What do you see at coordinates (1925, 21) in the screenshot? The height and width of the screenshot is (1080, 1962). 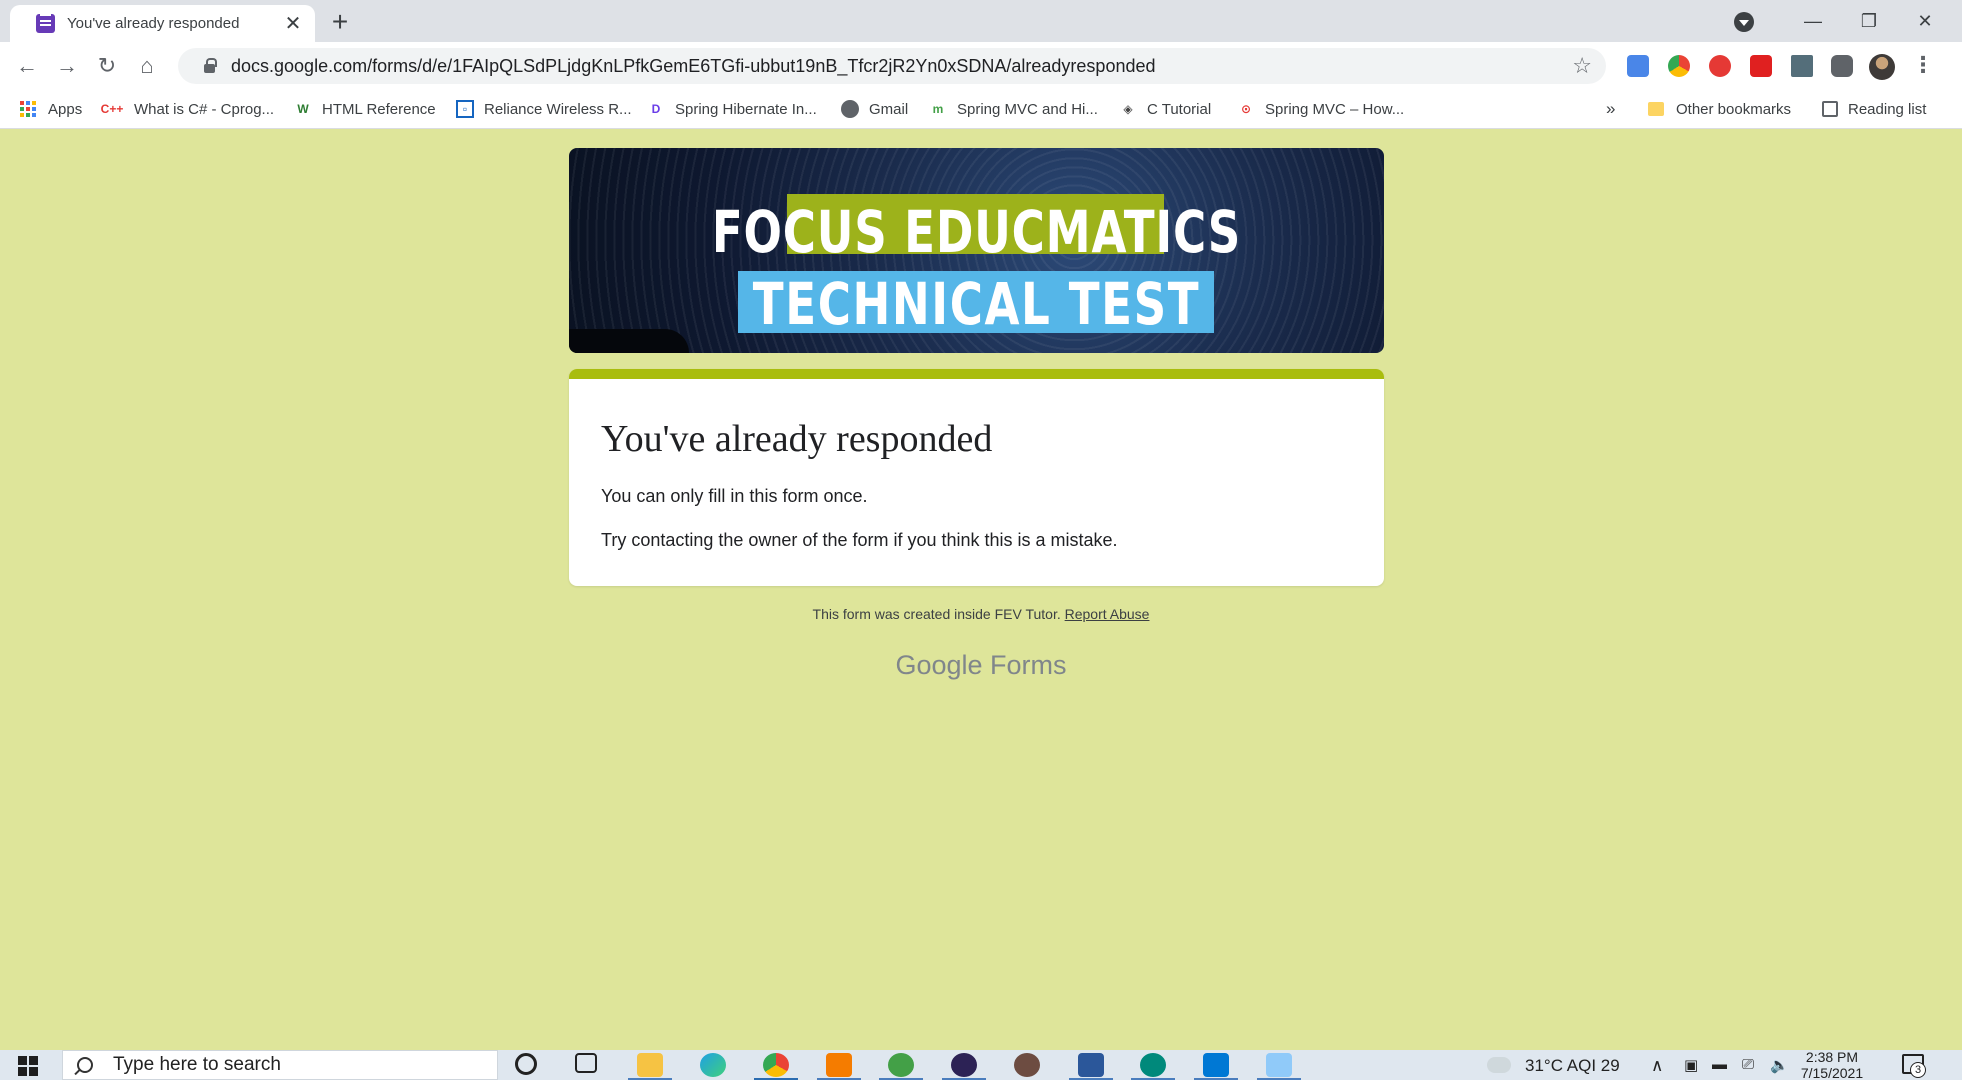 I see `close-window-button: ✕` at bounding box center [1925, 21].